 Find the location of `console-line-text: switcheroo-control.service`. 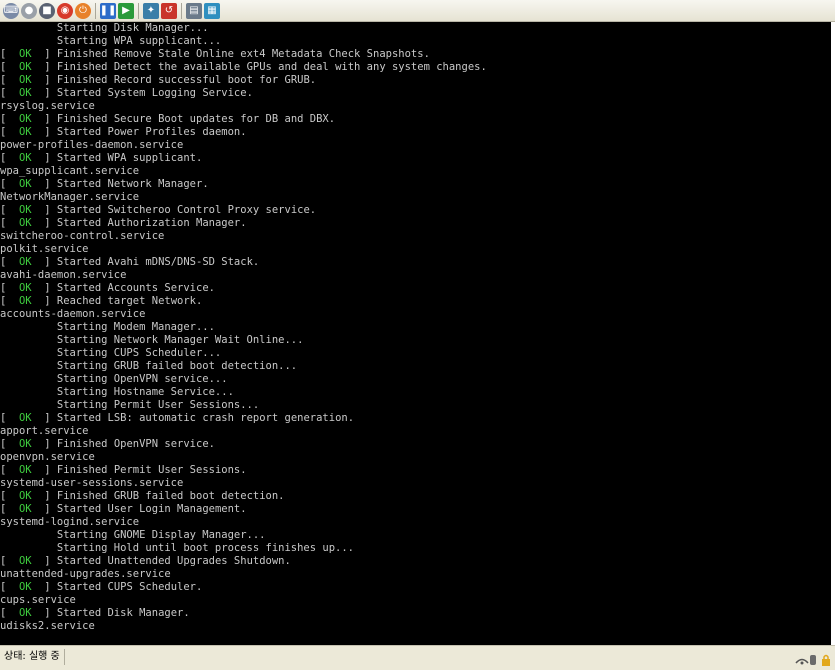

console-line-text: switcheroo-control.service is located at coordinates (82, 236).